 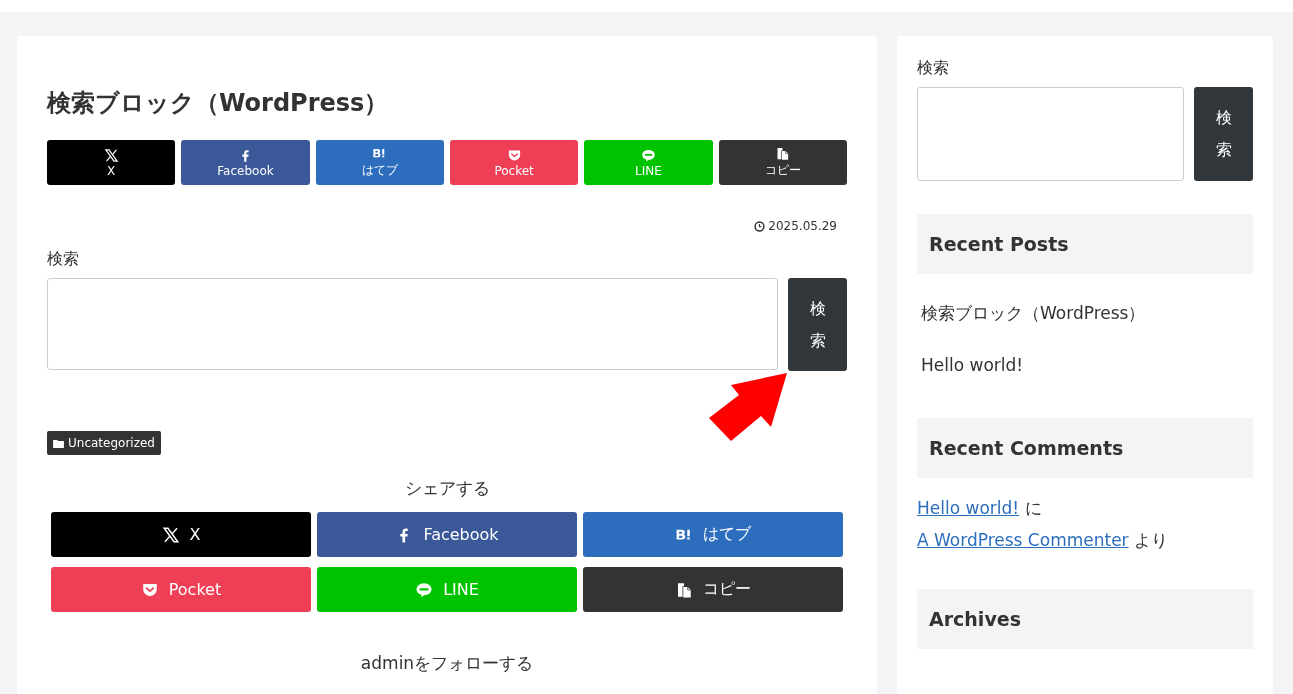 What do you see at coordinates (1085, 313) in the screenshot?
I see `post-link: 検索ブロック（WordPress）` at bounding box center [1085, 313].